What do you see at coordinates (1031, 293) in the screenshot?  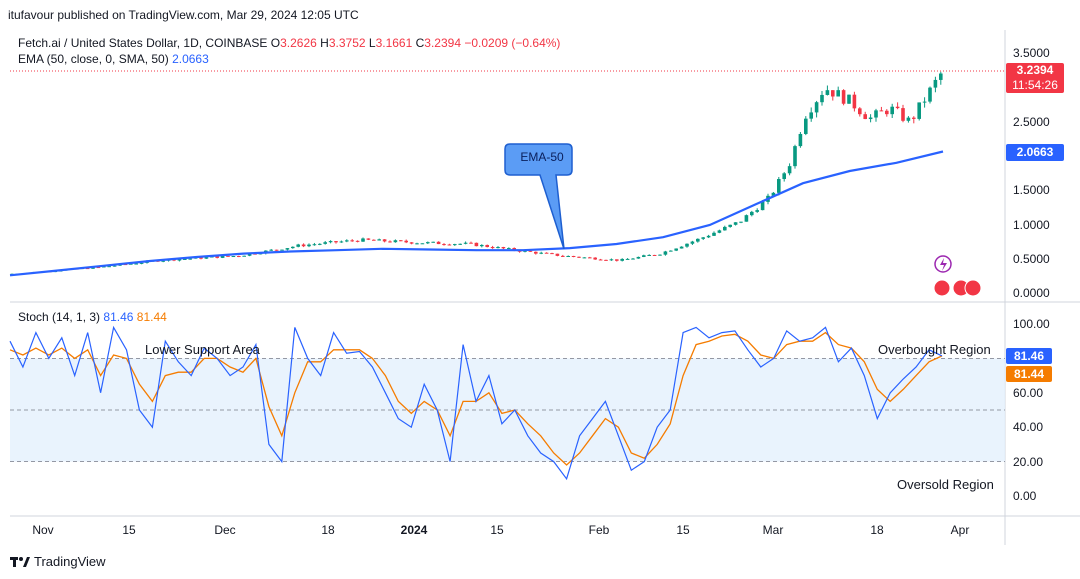 I see `price-tick-label: 0.0000` at bounding box center [1031, 293].